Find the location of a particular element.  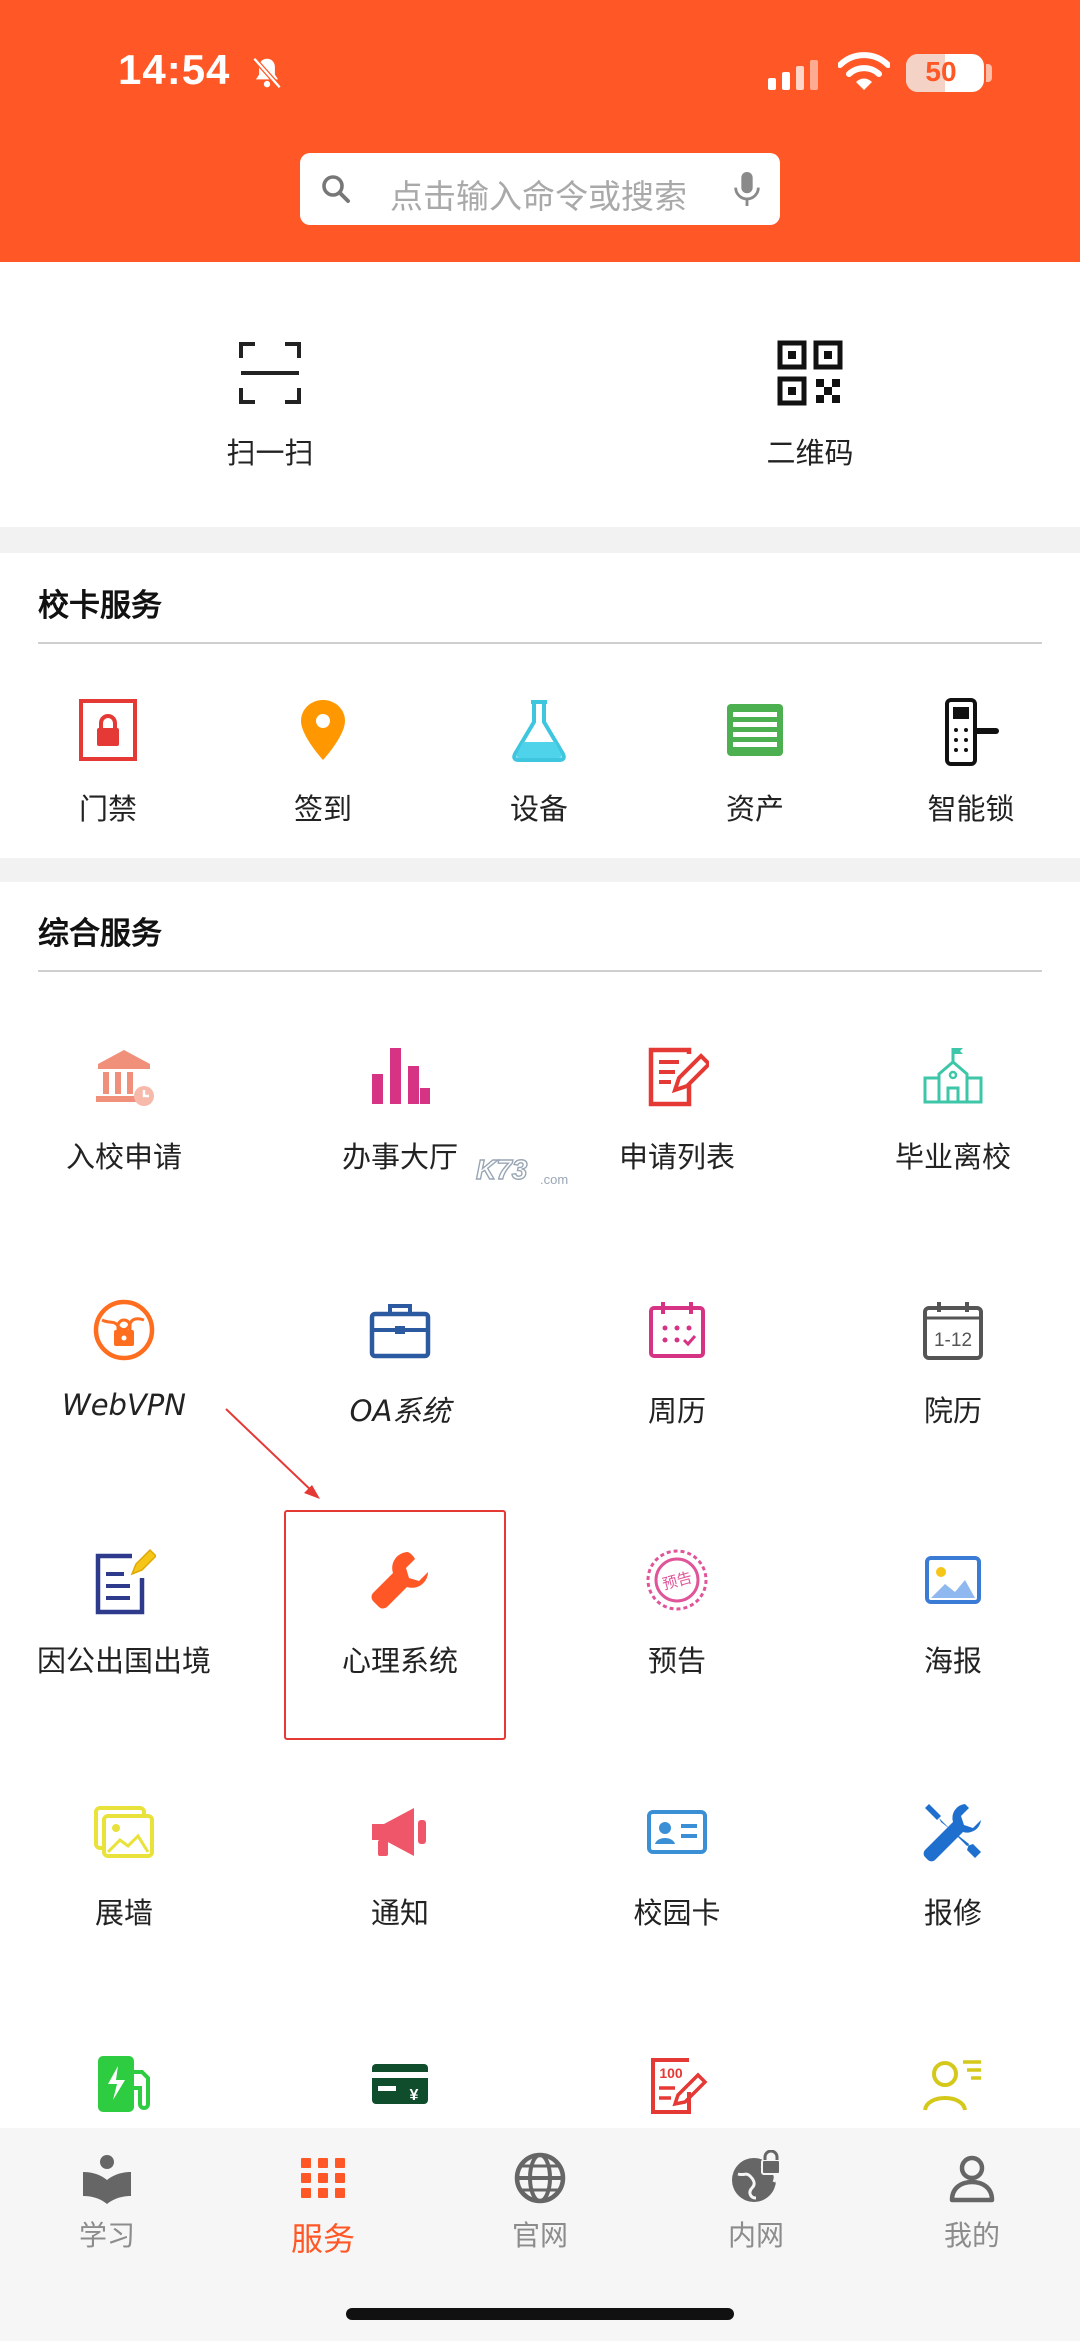

k73-watermark-logo: K73 .com is located at coordinates (521, 1170).